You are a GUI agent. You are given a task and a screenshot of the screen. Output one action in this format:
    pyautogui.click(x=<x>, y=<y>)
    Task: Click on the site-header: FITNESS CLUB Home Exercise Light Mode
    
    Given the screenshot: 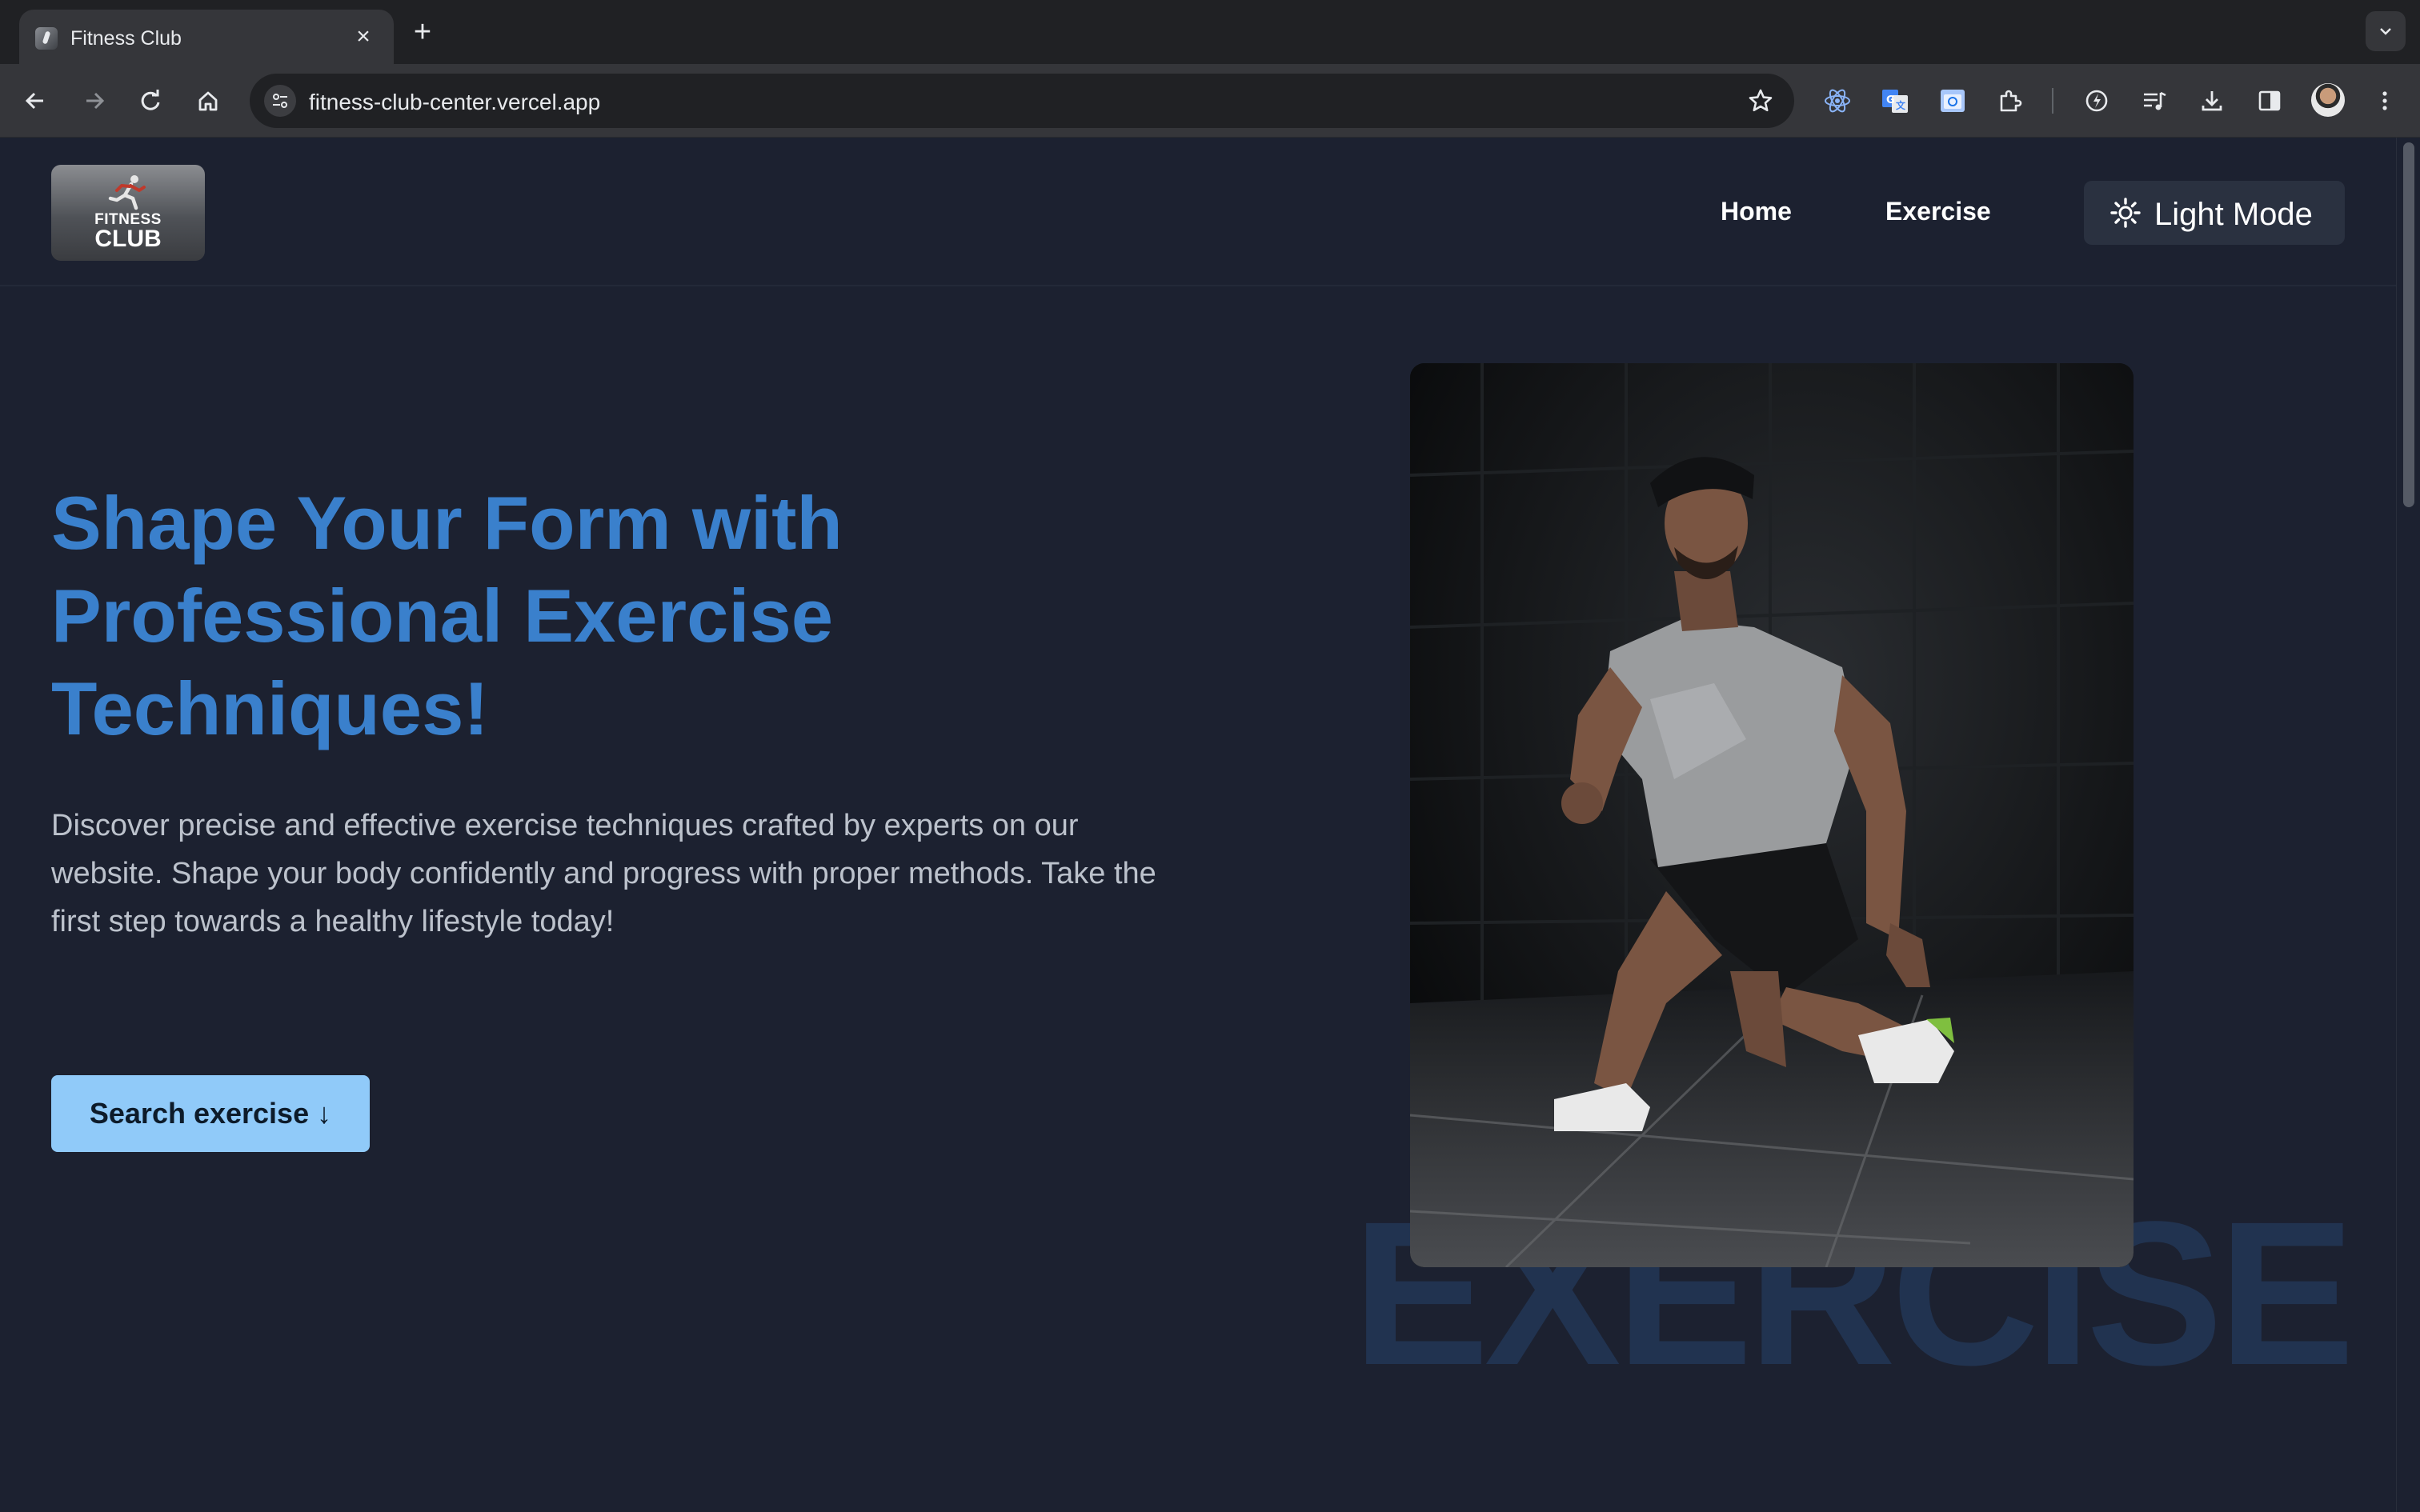 What is the action you would take?
    pyautogui.click(x=1198, y=212)
    